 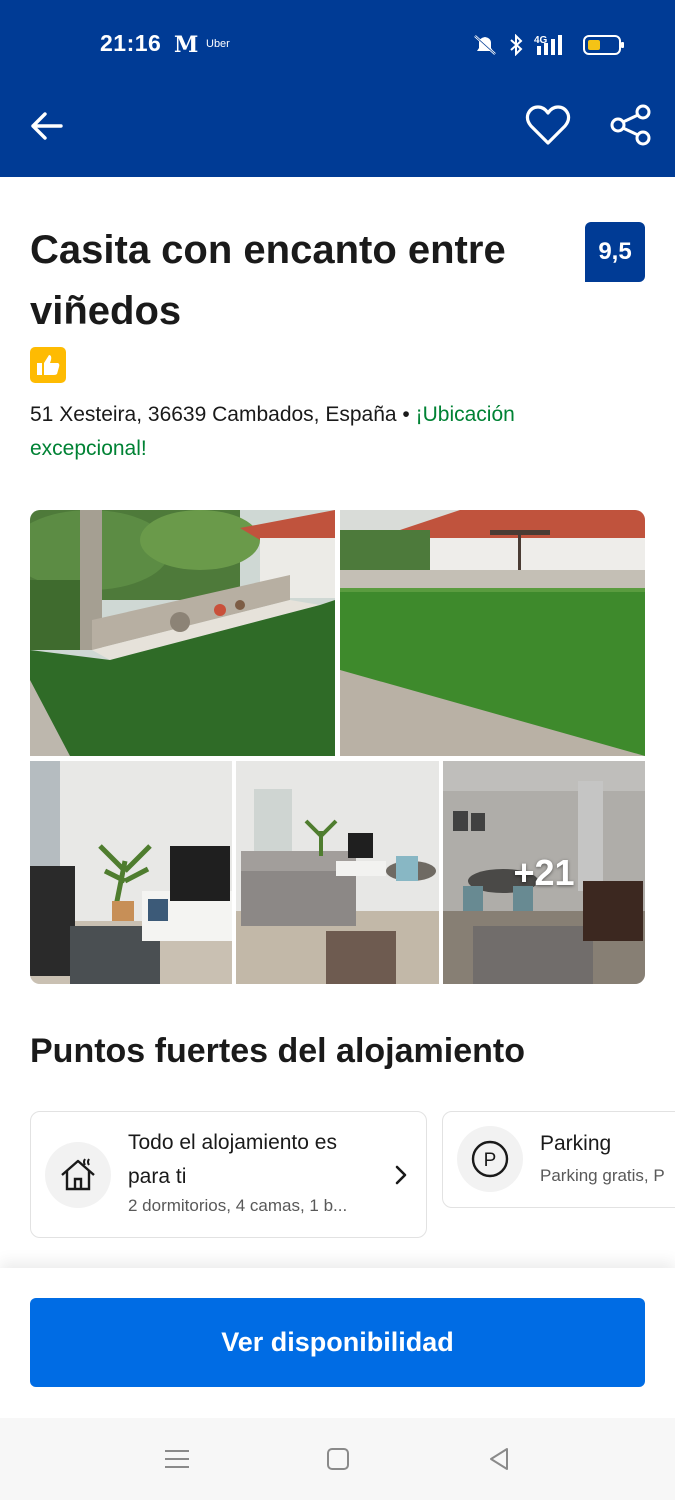 I want to click on status-time: 21:16, so click(x=131, y=43).